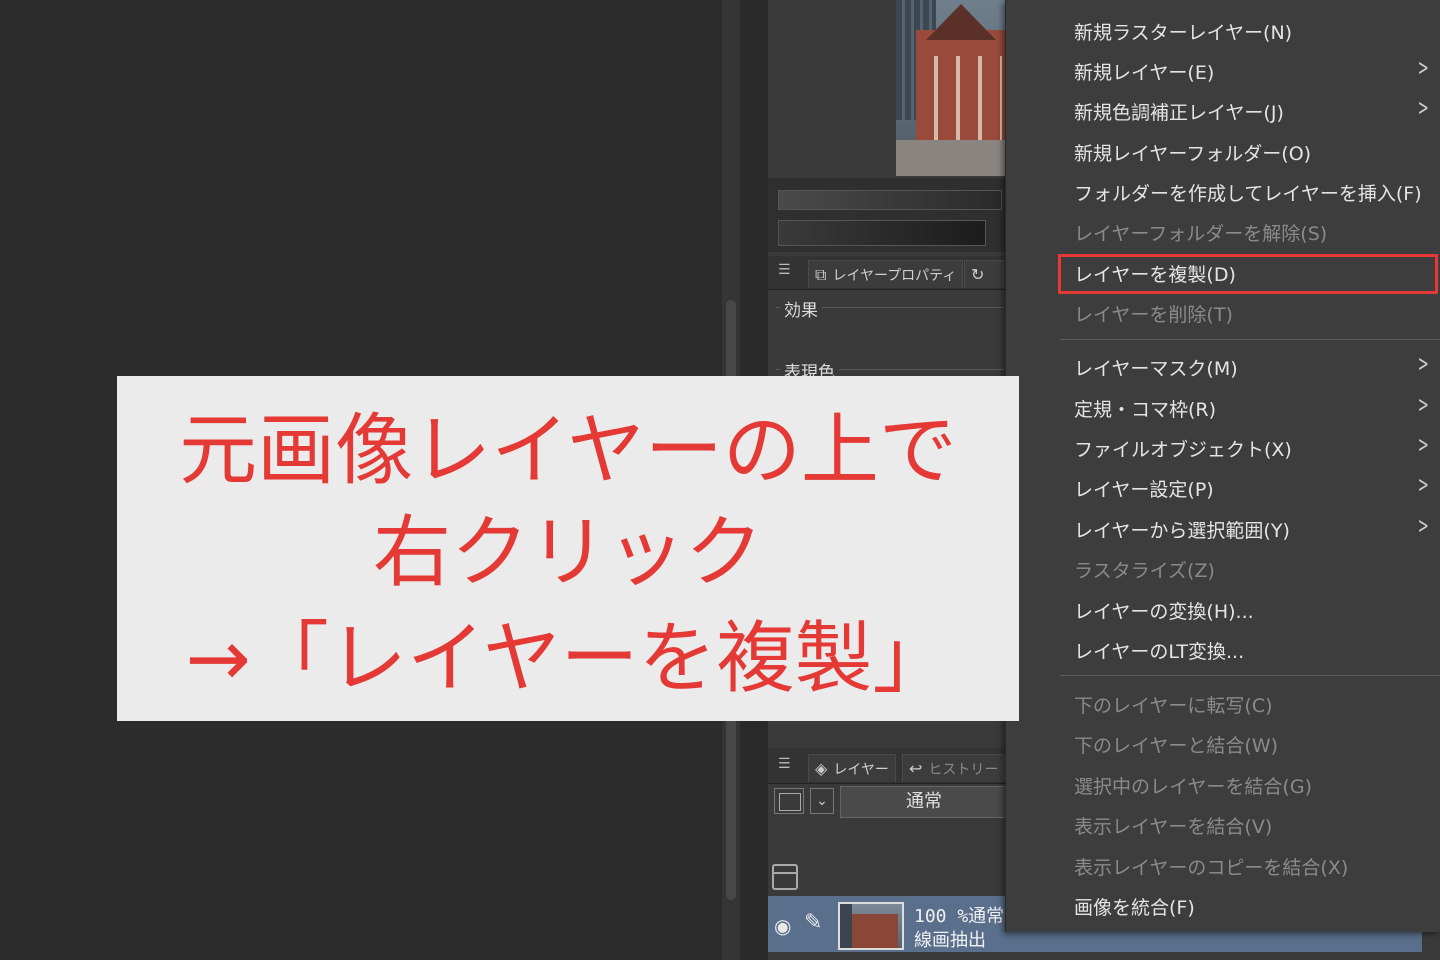 Image resolution: width=1440 pixels, height=960 pixels. What do you see at coordinates (568, 659) in the screenshot?
I see `annotation-line-3: →「レイヤーを複製」` at bounding box center [568, 659].